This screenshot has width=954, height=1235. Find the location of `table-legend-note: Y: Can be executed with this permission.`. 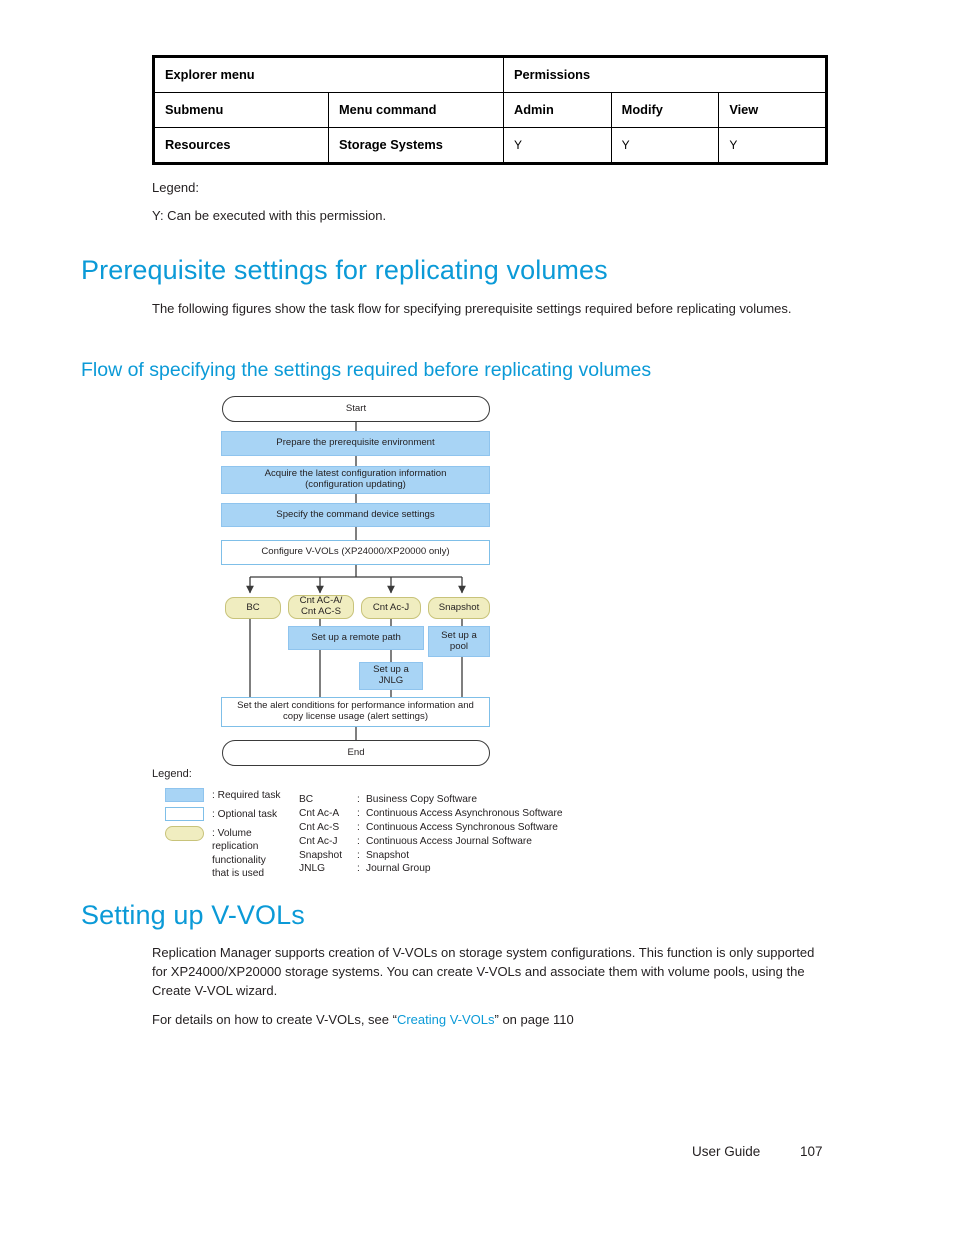

table-legend-note: Y: Can be executed with this permission. is located at coordinates (269, 215).